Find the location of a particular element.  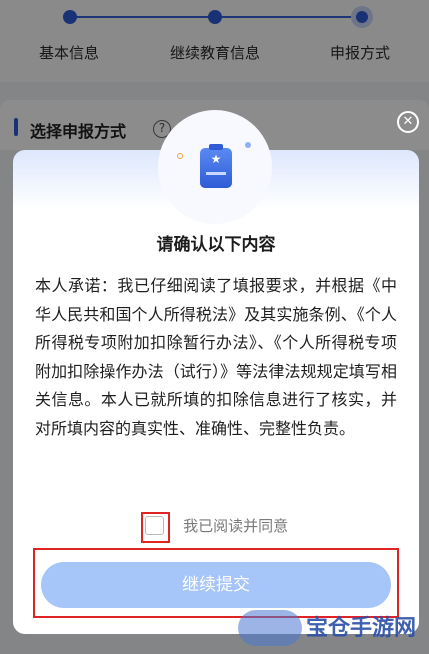

dialog-title: 请确认以下内容 is located at coordinates (216, 245).